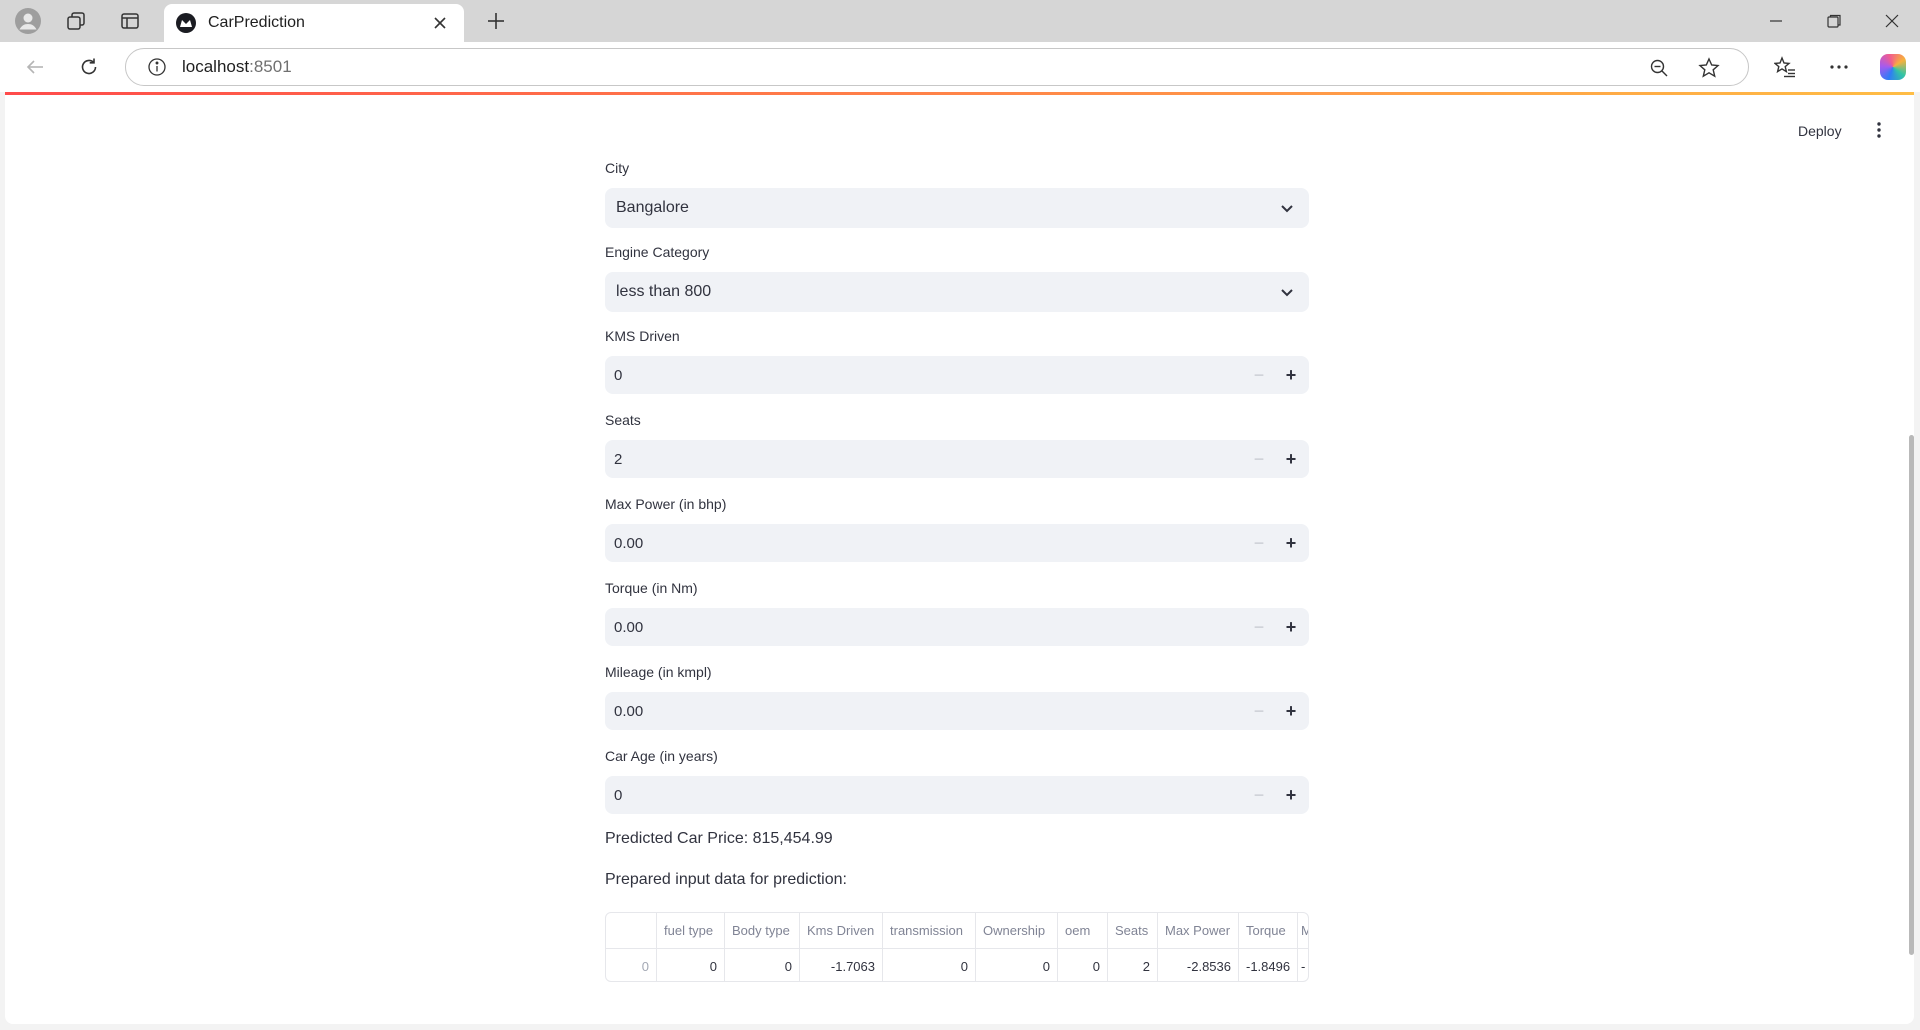 The width and height of the screenshot is (1920, 1030). What do you see at coordinates (960, 21) in the screenshot?
I see `browser-titlebar: CarPrediction` at bounding box center [960, 21].